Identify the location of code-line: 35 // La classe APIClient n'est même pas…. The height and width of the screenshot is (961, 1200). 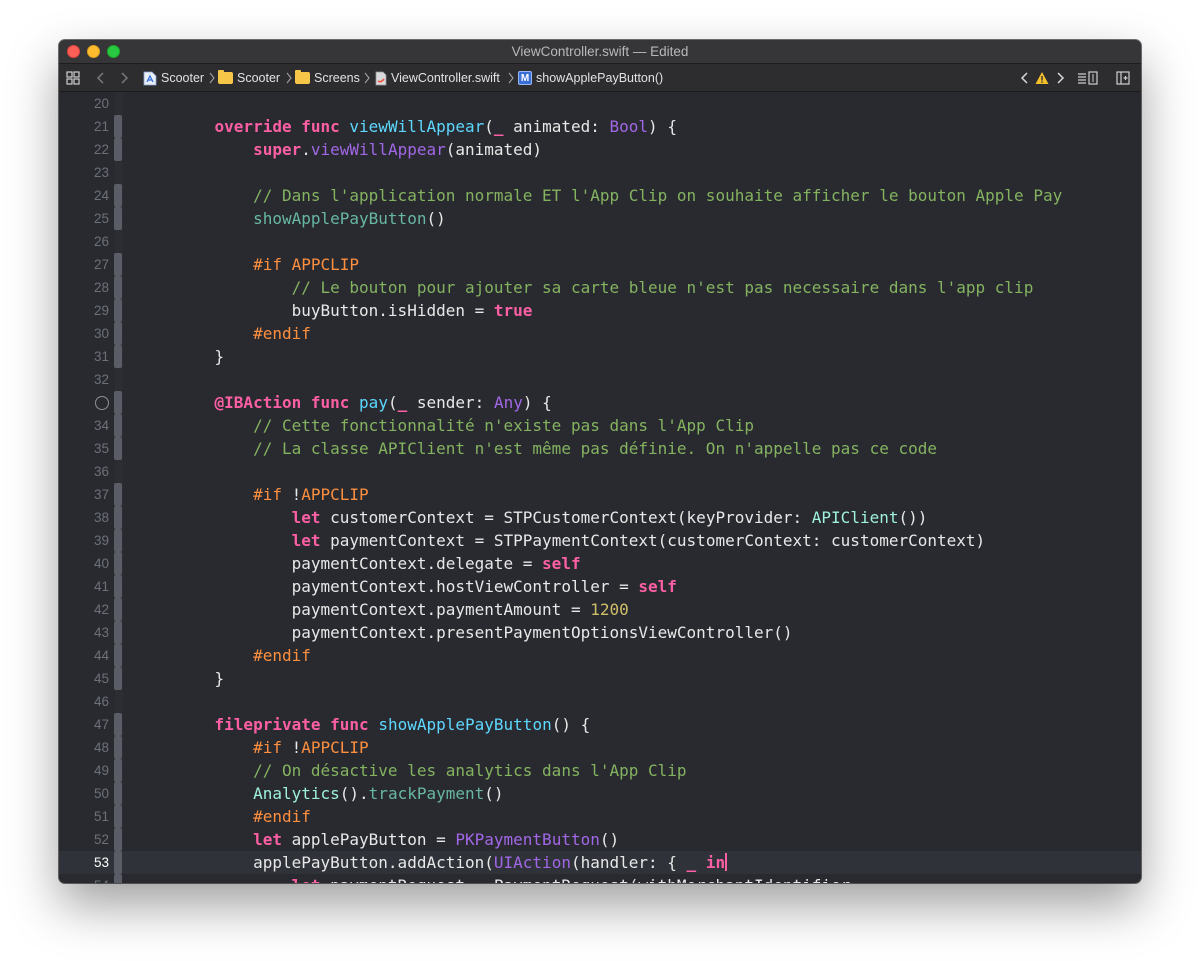
(600, 448).